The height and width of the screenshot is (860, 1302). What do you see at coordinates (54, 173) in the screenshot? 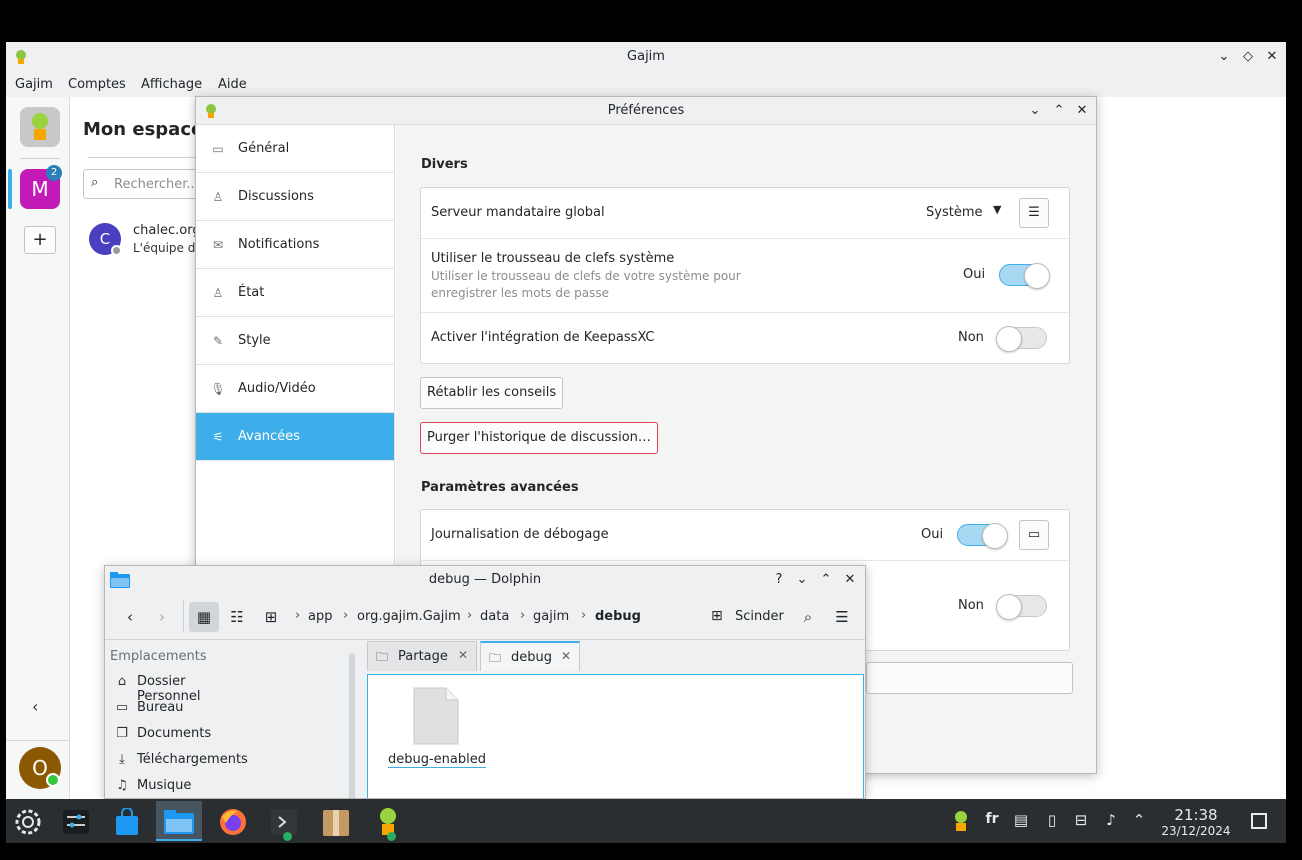
I see `unread-badge: 2` at bounding box center [54, 173].